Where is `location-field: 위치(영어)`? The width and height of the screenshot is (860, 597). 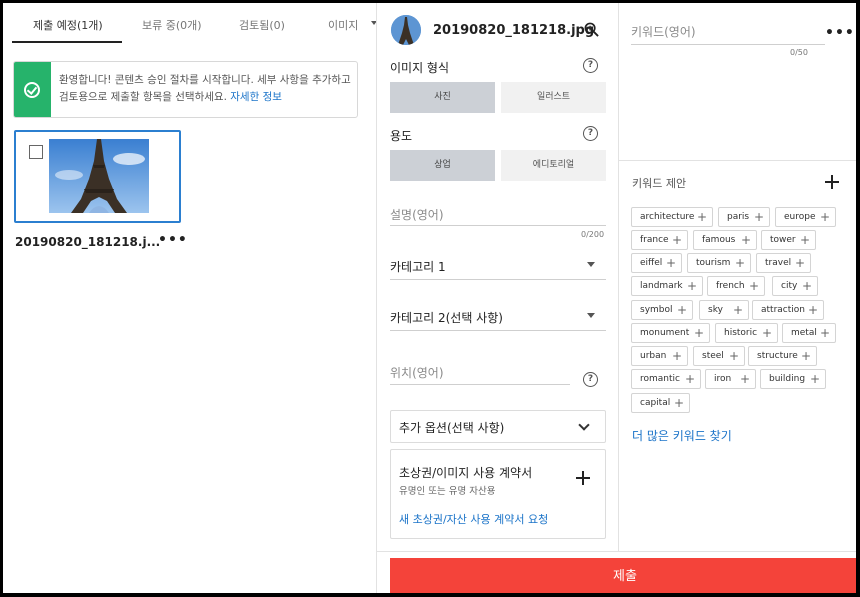 location-field: 위치(영어) is located at coordinates (480, 373).